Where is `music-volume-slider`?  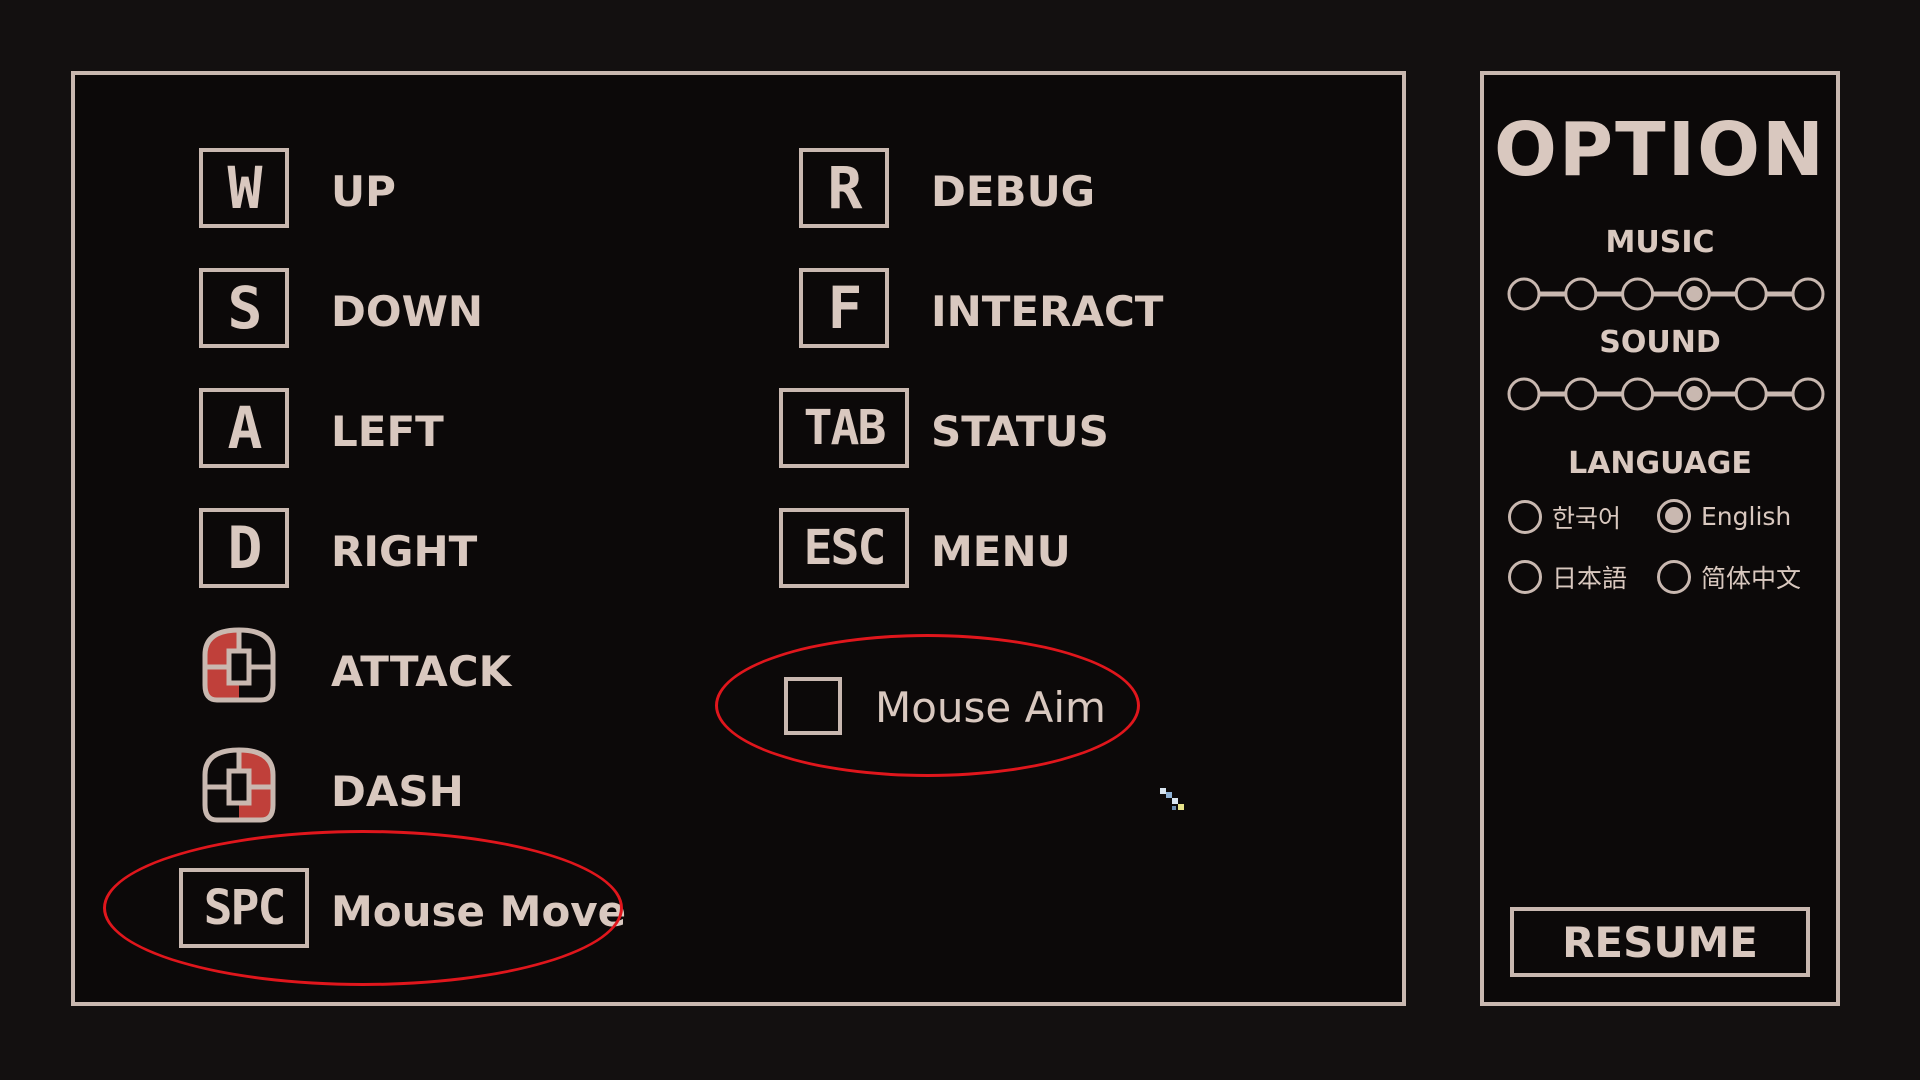
music-volume-slider is located at coordinates (1666, 294).